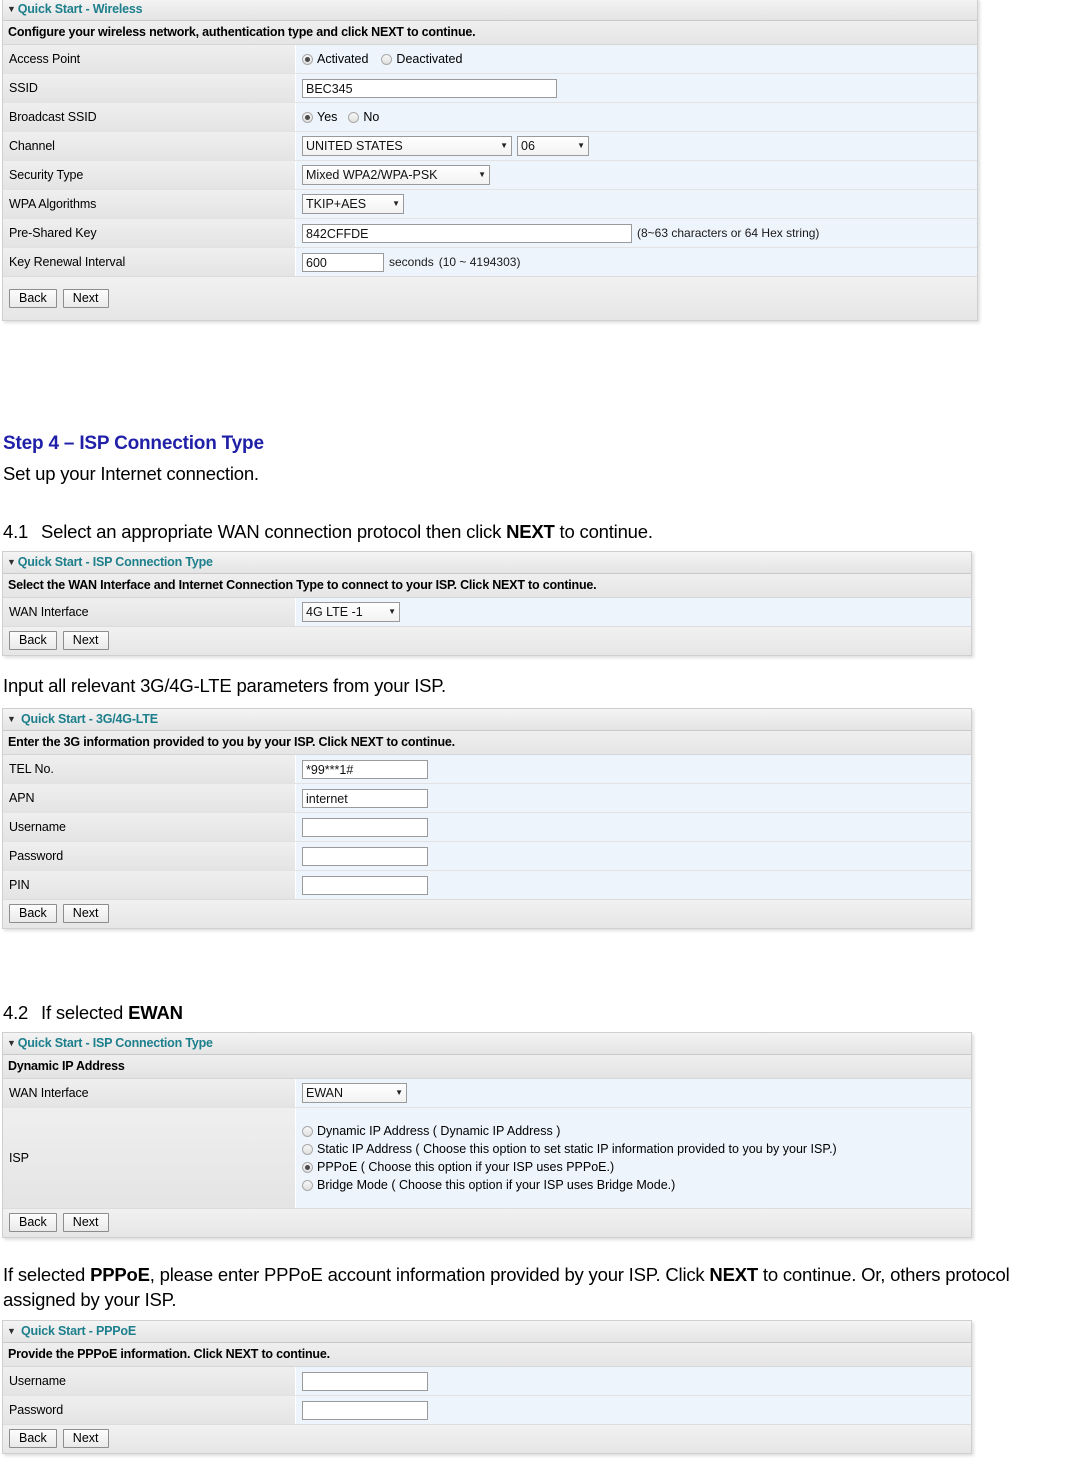 Image resolution: width=1072 pixels, height=1467 pixels. Describe the element at coordinates (354, 1093) in the screenshot. I see `wan-interface-select: EWAN ▼` at that location.